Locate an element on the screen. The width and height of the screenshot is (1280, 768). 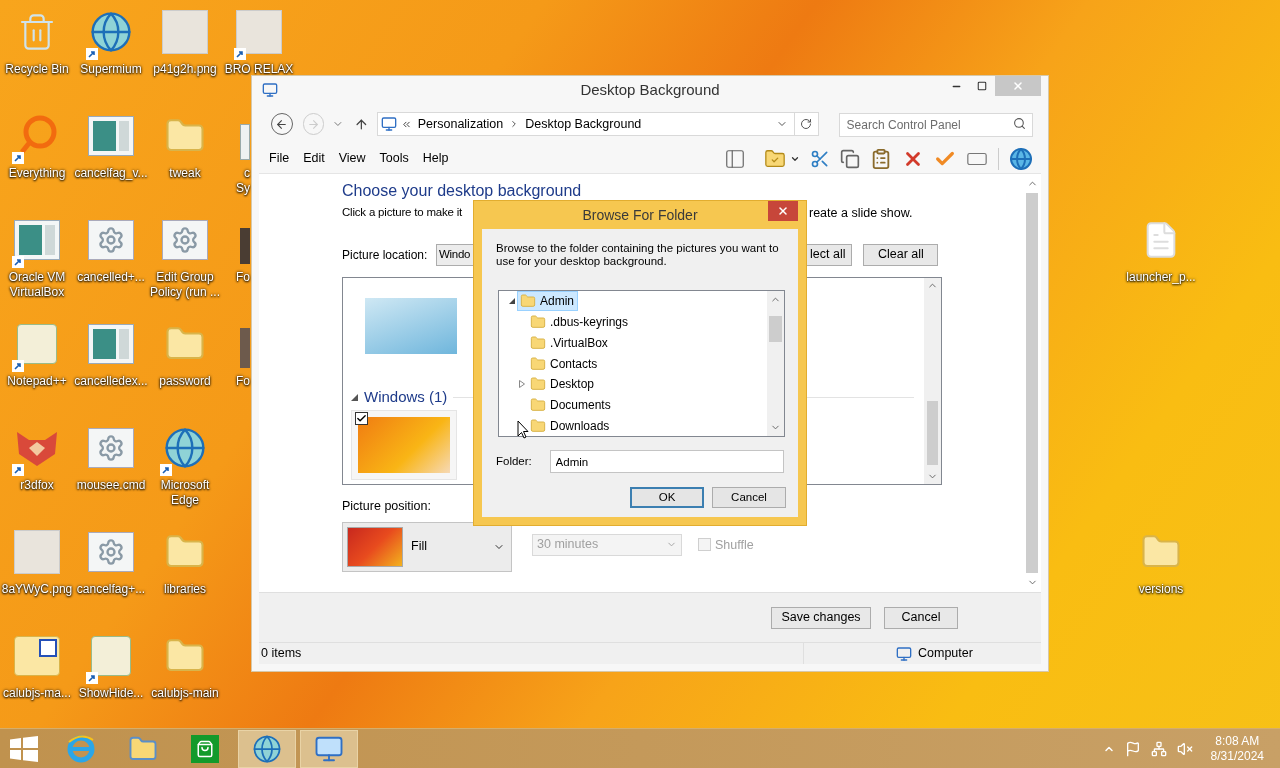
save-changes-button: Save changes is located at coordinates (821, 617).